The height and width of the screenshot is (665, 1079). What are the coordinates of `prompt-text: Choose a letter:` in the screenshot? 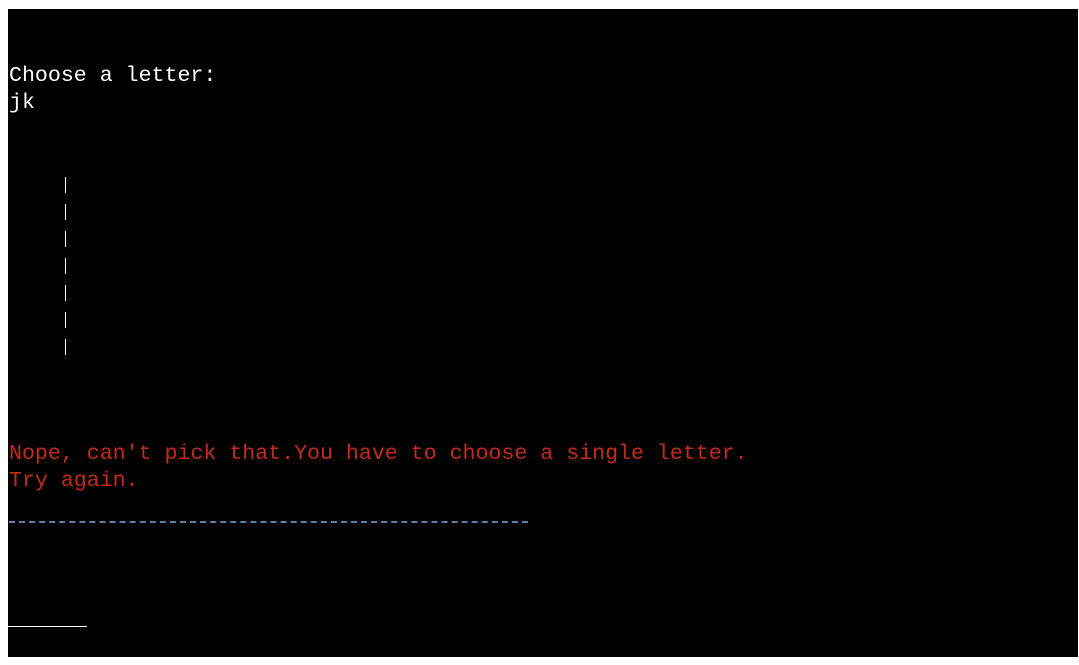 It's located at (113, 76).